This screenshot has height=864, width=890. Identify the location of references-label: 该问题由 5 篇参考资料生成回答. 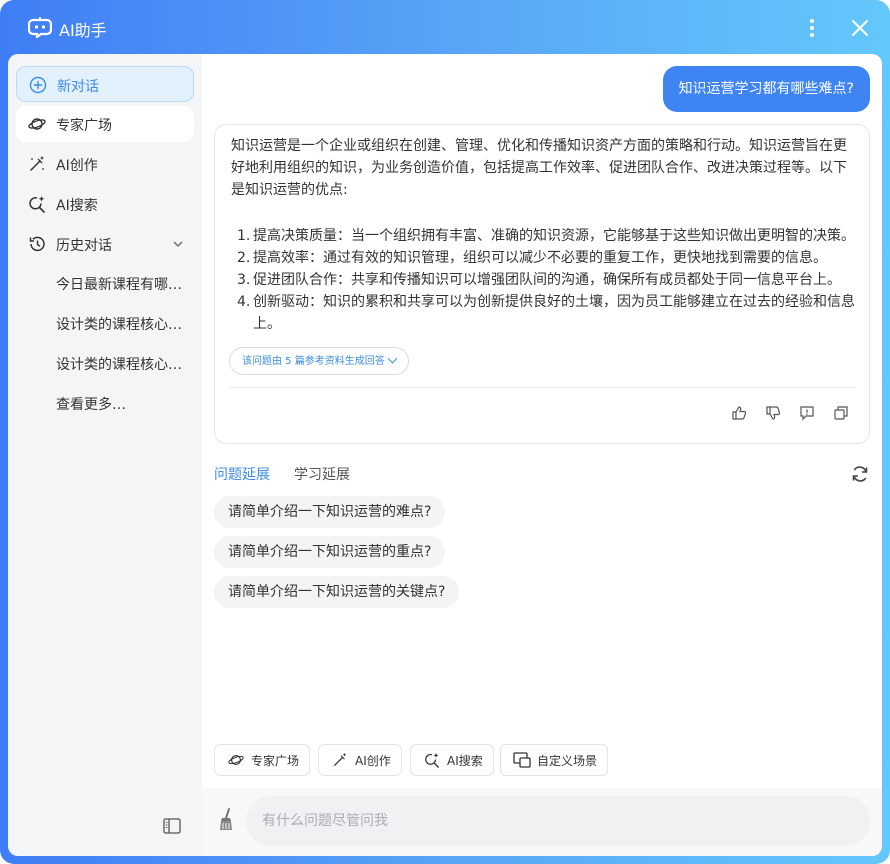
(313, 361).